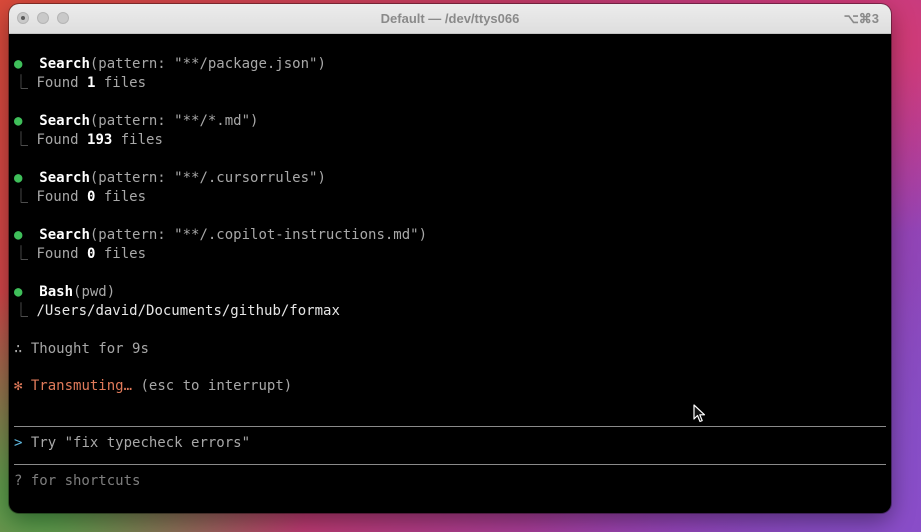  I want to click on input-top-divider, so click(450, 426).